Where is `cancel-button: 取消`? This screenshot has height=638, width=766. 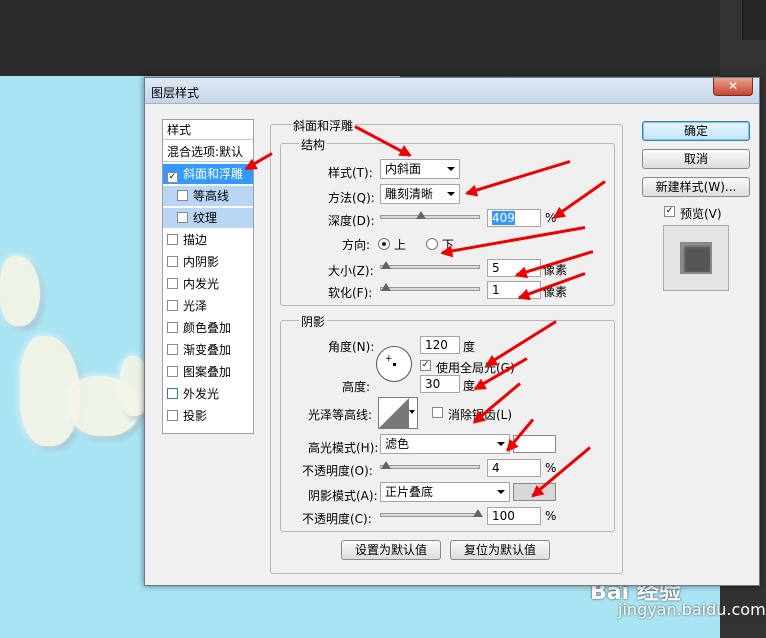 cancel-button: 取消 is located at coordinates (696, 159).